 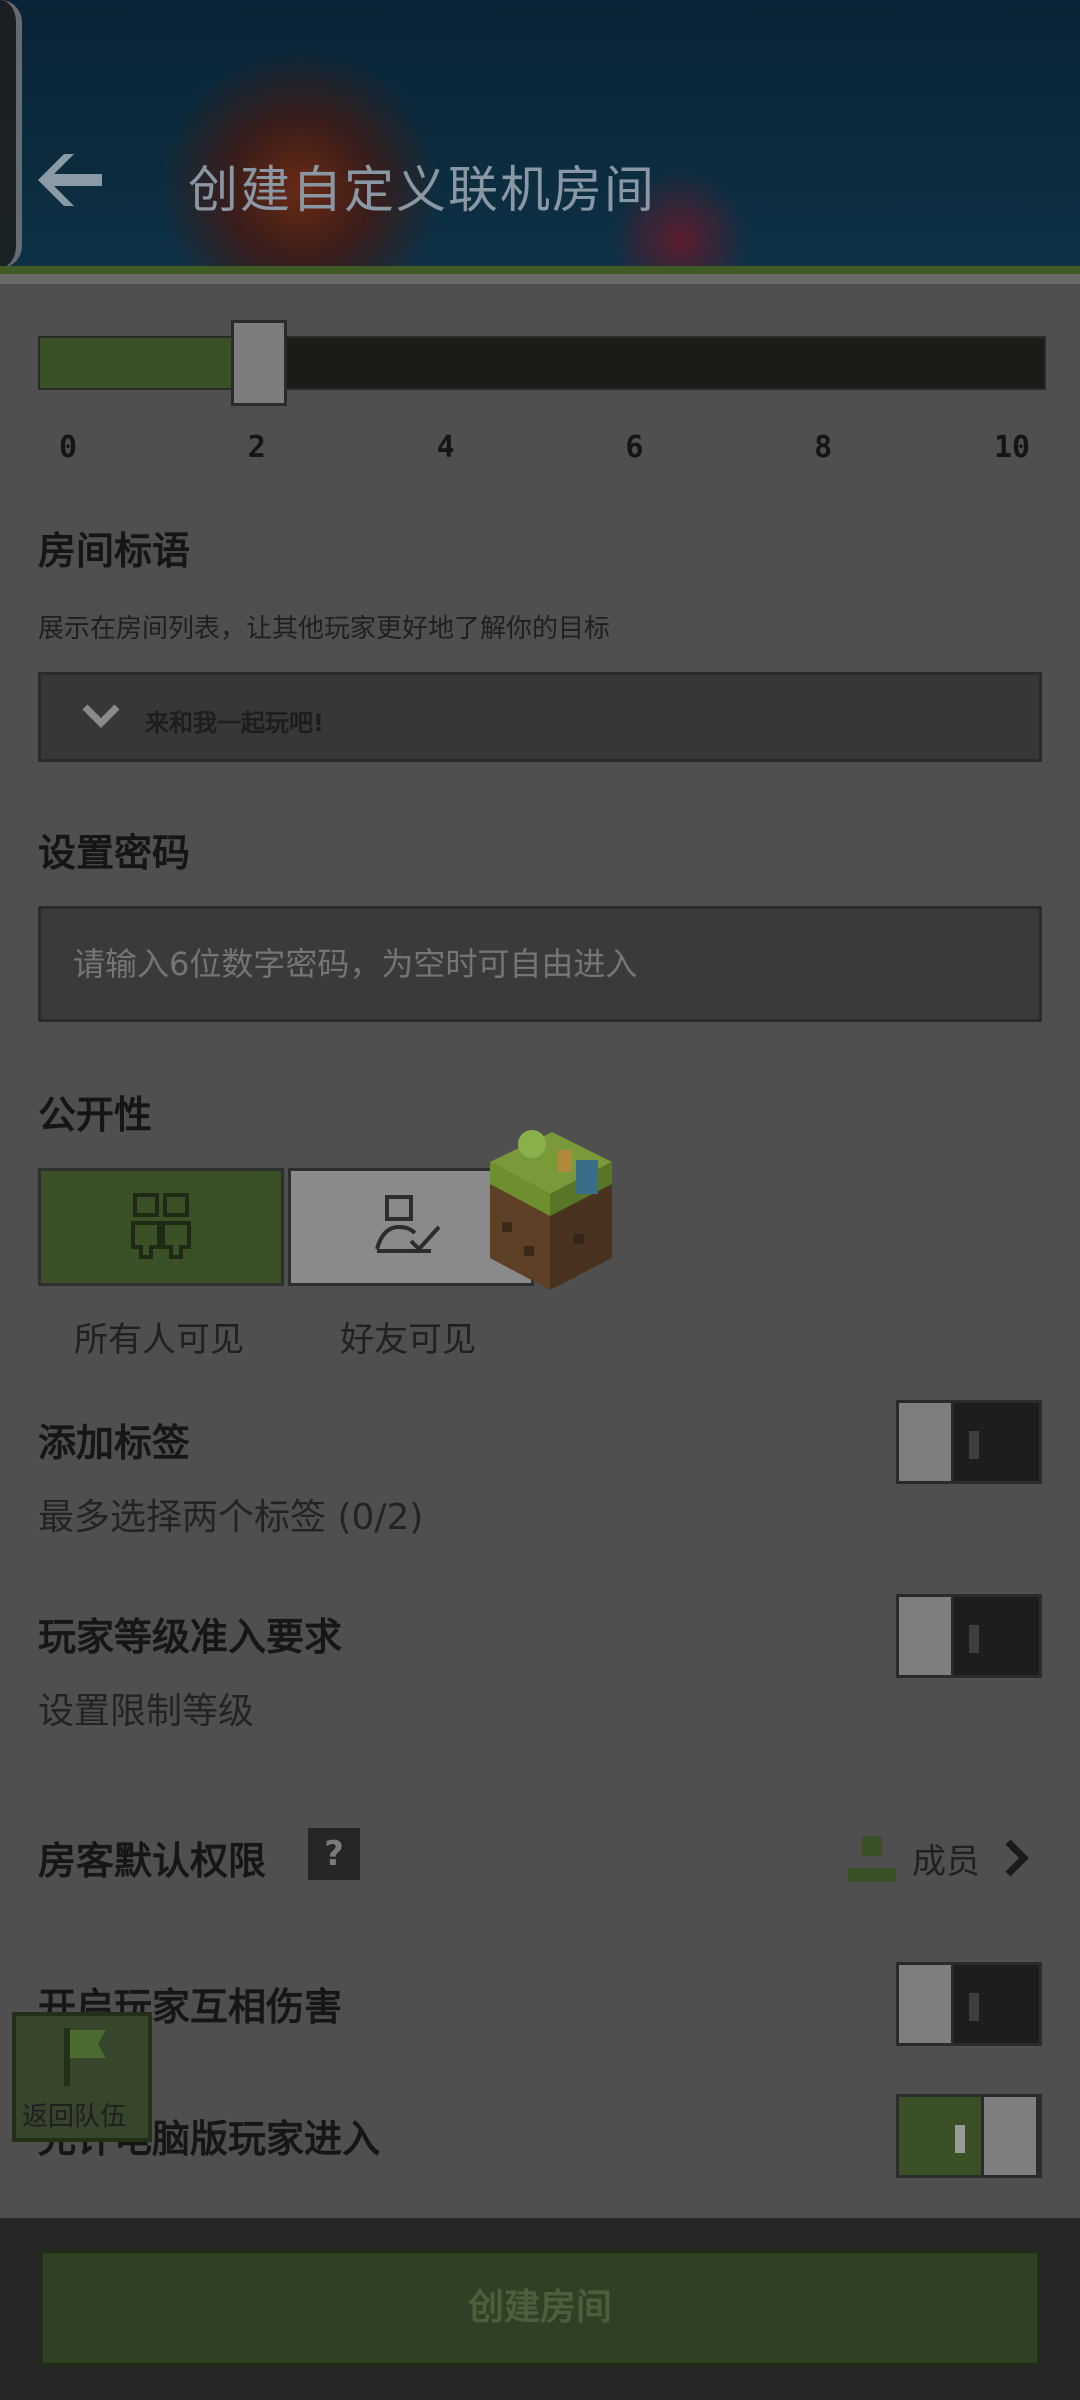 What do you see at coordinates (540, 279) in the screenshot?
I see `header-shadow` at bounding box center [540, 279].